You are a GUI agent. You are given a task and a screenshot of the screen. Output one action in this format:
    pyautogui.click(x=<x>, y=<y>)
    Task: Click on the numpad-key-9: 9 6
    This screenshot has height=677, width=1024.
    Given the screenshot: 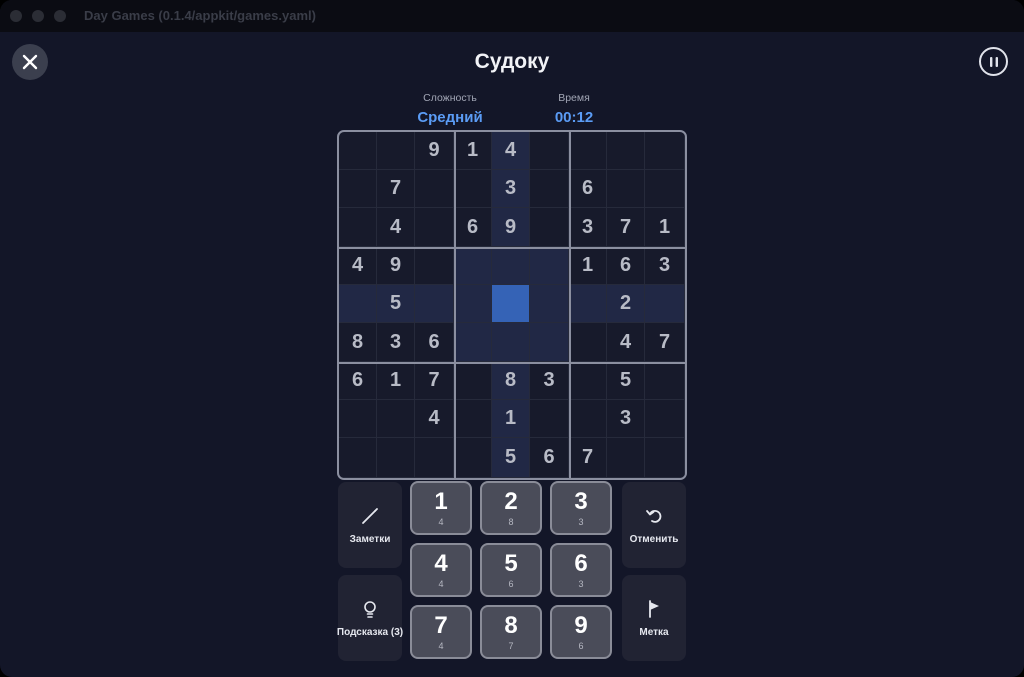 What is the action you would take?
    pyautogui.click(x=581, y=632)
    